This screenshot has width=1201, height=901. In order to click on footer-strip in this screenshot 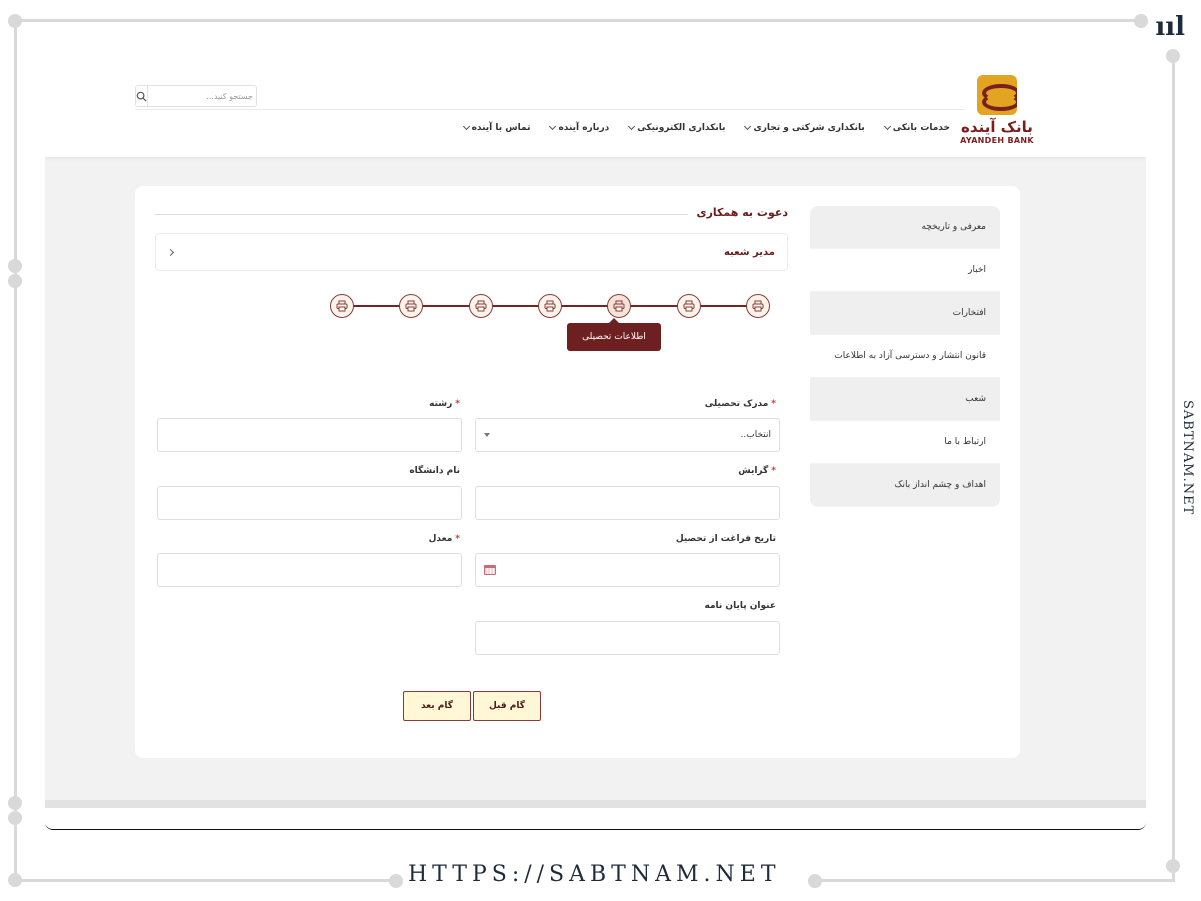, I will do `click(595, 818)`.